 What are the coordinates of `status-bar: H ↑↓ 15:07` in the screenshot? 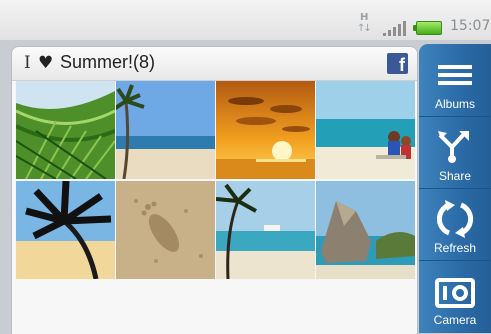 It's located at (245, 20).